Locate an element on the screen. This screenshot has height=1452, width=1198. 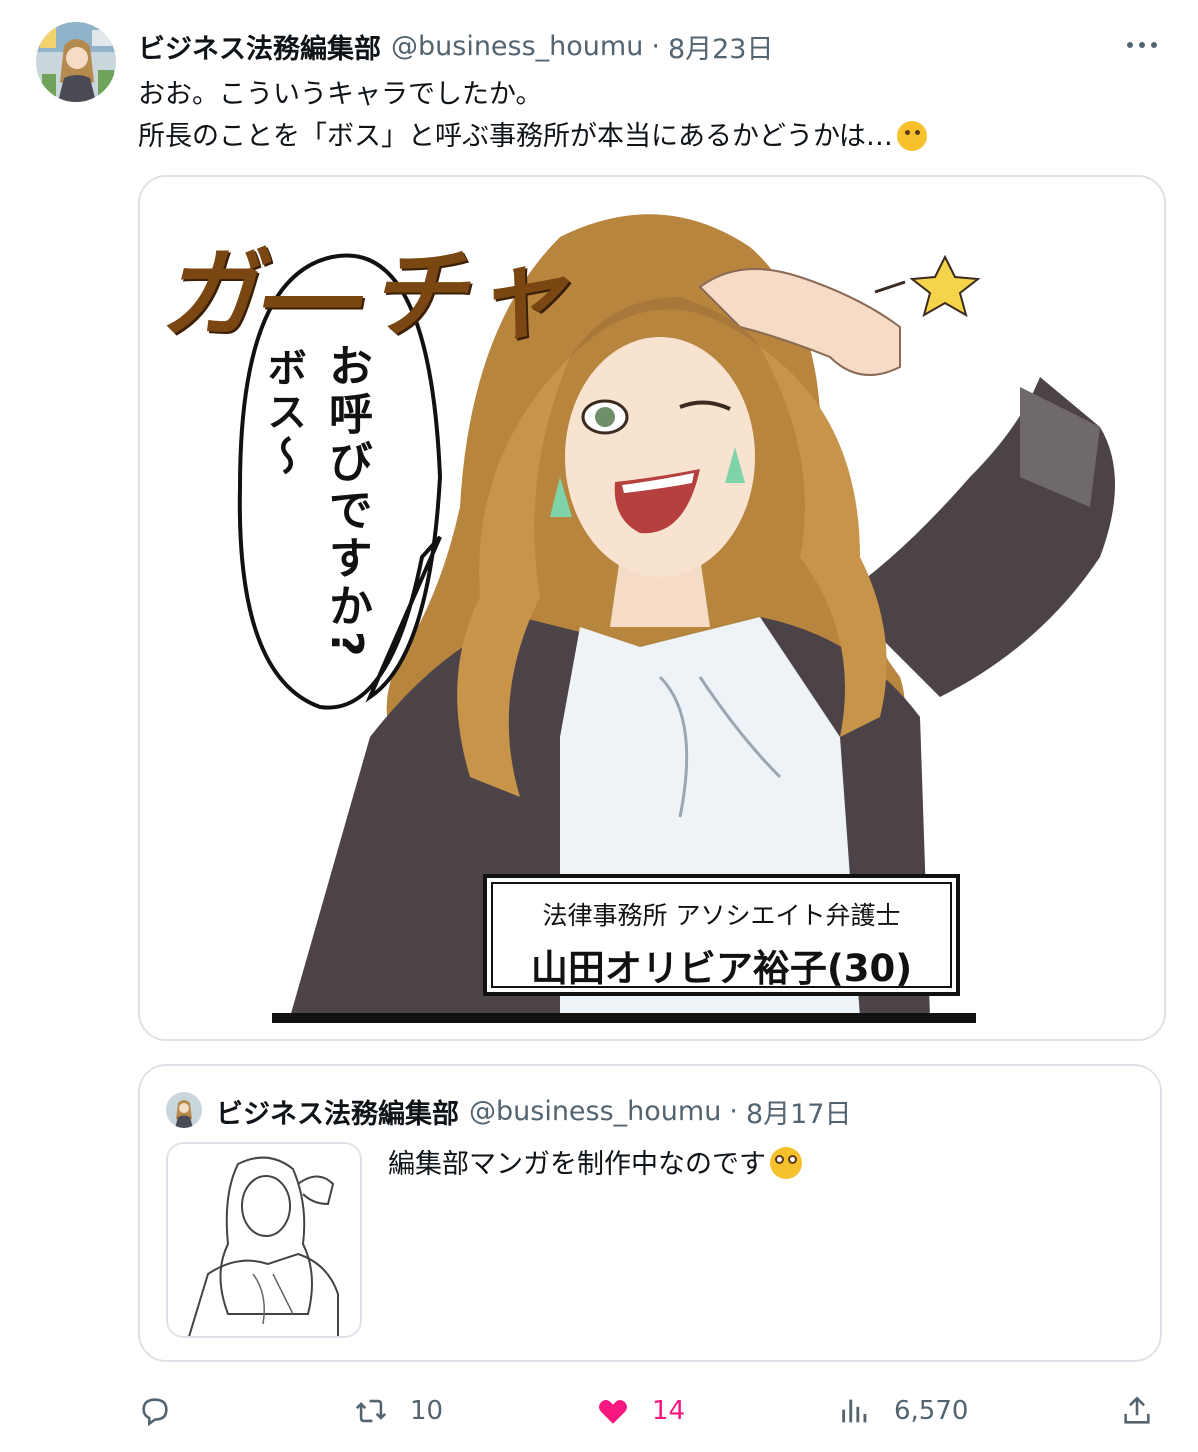
character-name: 山田オリビア裕子(30) is located at coordinates (721, 968).